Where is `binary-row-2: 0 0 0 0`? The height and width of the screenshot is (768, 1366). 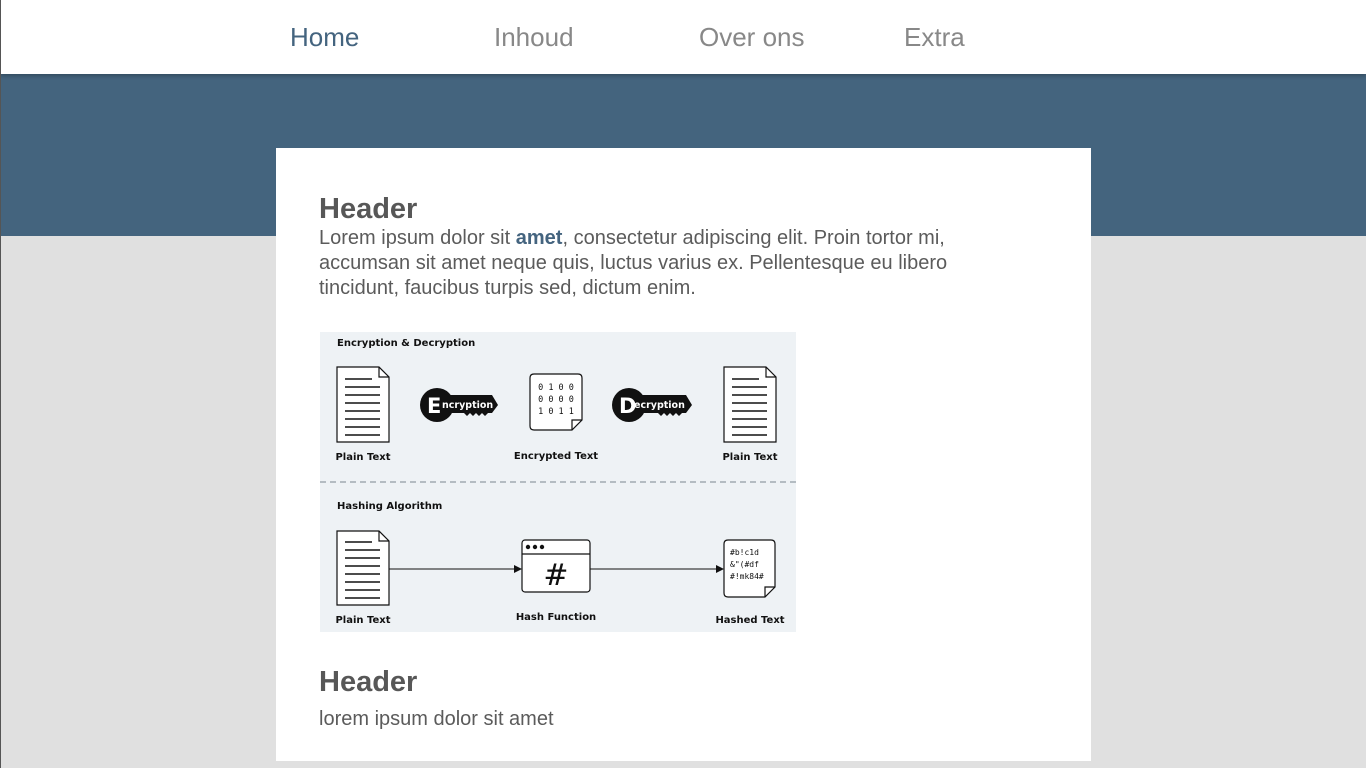
binary-row-2: 0 0 0 0 is located at coordinates (556, 400).